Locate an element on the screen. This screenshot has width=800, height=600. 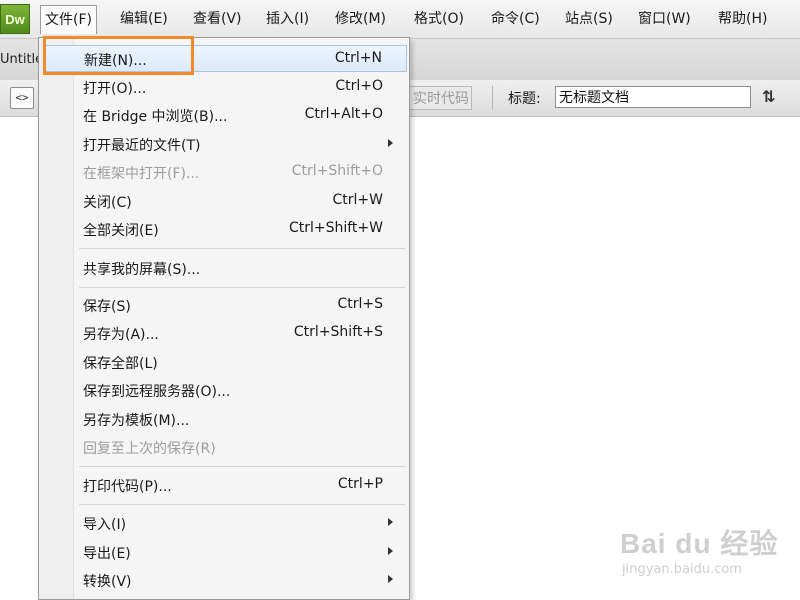
menu-item-import: 导入(I) is located at coordinates (225, 523).